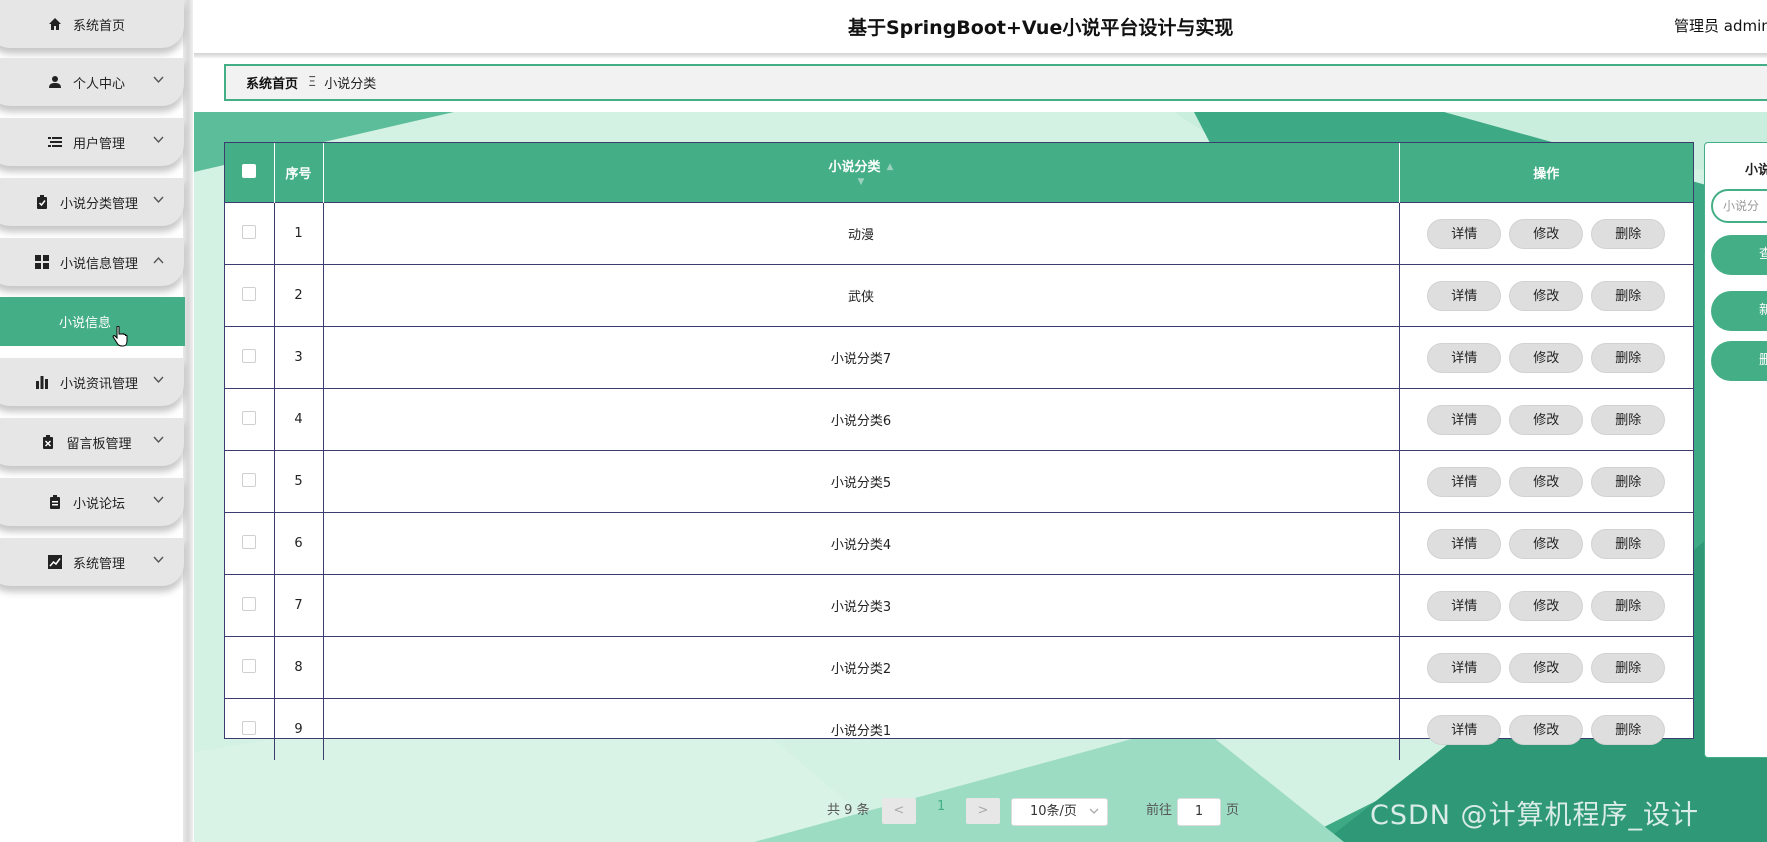  I want to click on row-index: 3, so click(299, 357).